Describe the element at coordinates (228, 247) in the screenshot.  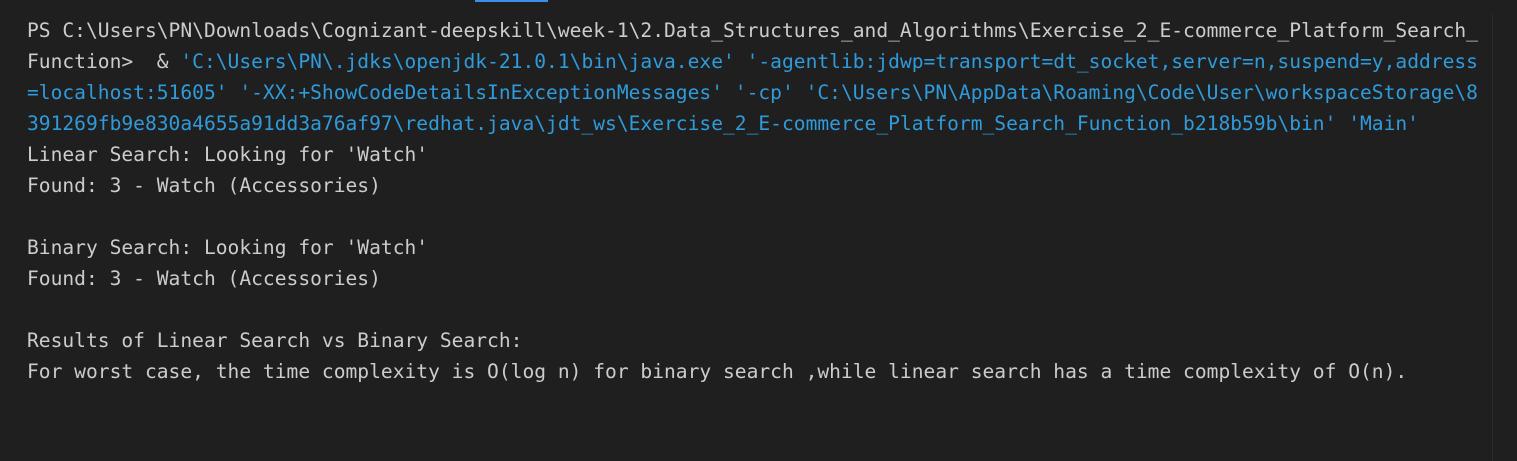
I see `output-line: Binary Search: Looking for 'Watch'` at that location.